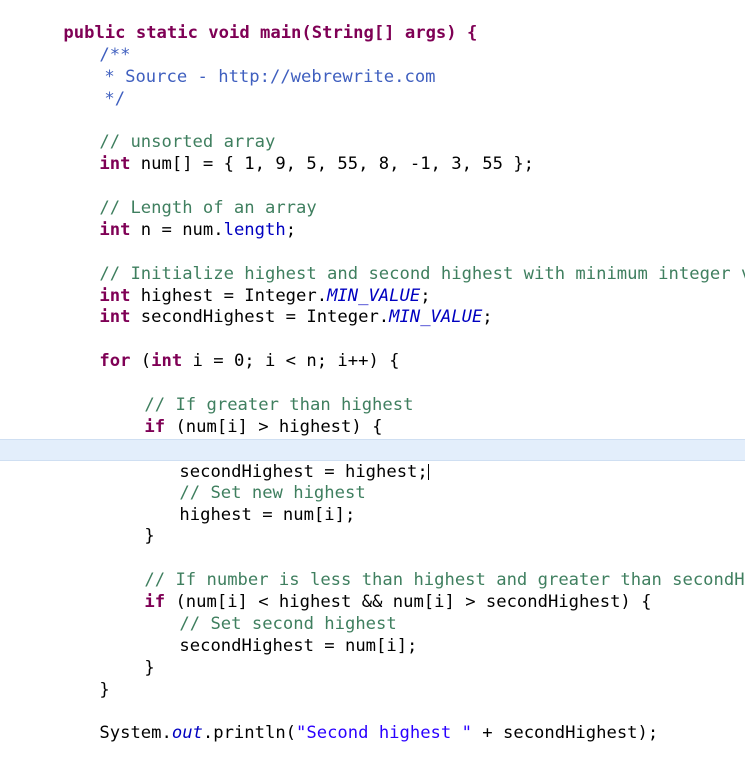 The width and height of the screenshot is (745, 767). I want to click on code-token-text: System., so click(135, 733).